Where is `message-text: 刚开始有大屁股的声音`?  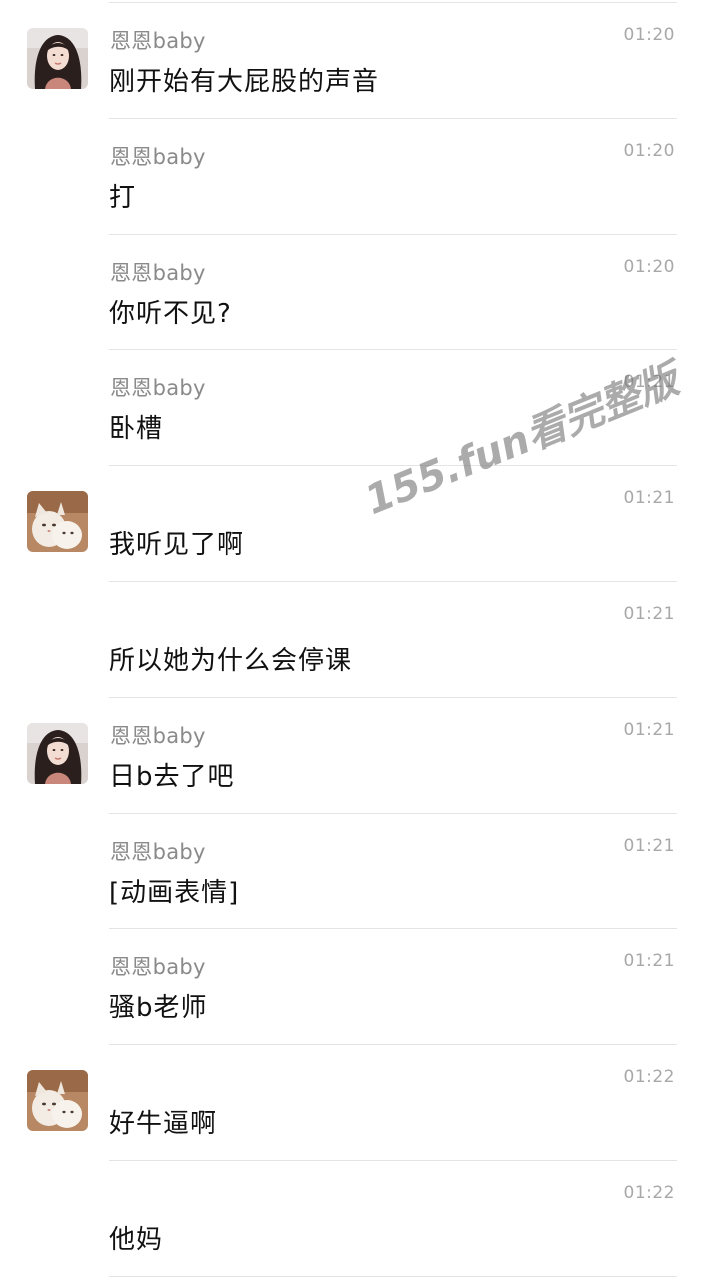
message-text: 刚开始有大屁股的声音 is located at coordinates (244, 79).